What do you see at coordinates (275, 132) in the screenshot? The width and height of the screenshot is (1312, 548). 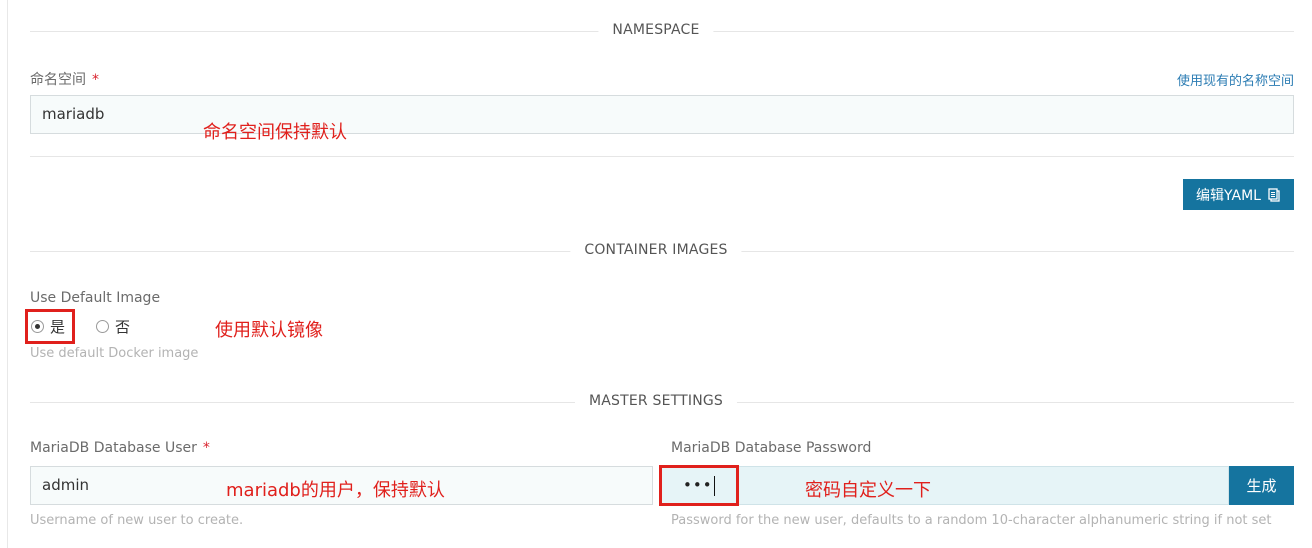 I see `annotation-namespace: 命名空间保持默认` at bounding box center [275, 132].